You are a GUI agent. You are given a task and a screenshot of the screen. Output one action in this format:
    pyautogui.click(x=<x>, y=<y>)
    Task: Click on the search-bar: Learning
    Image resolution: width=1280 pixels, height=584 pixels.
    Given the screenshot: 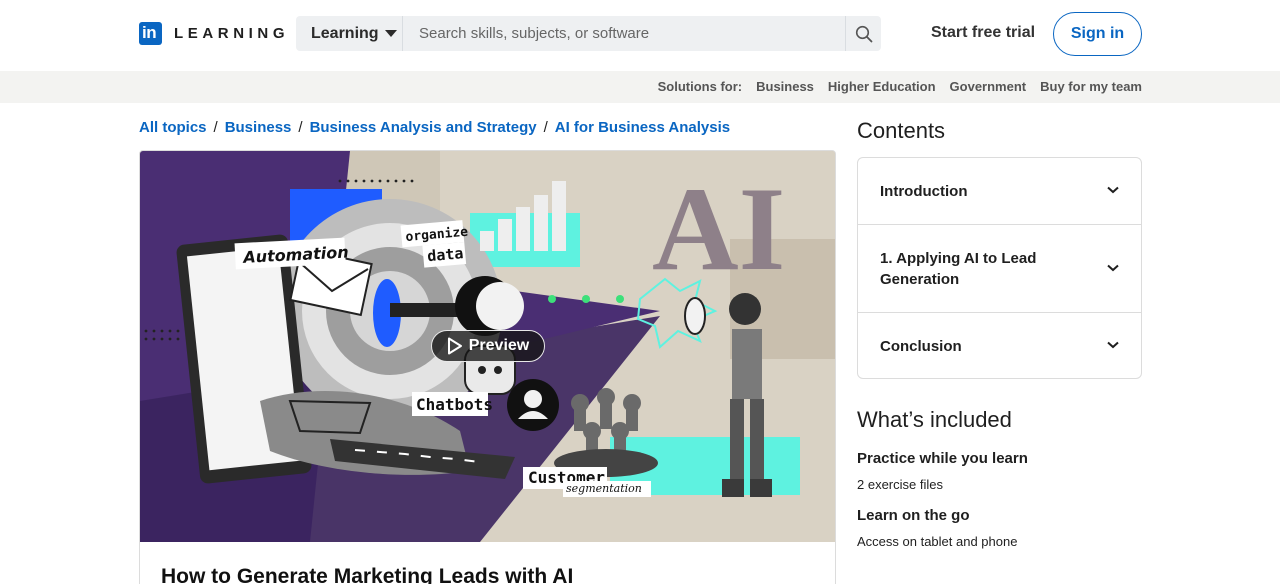 What is the action you would take?
    pyautogui.click(x=588, y=33)
    